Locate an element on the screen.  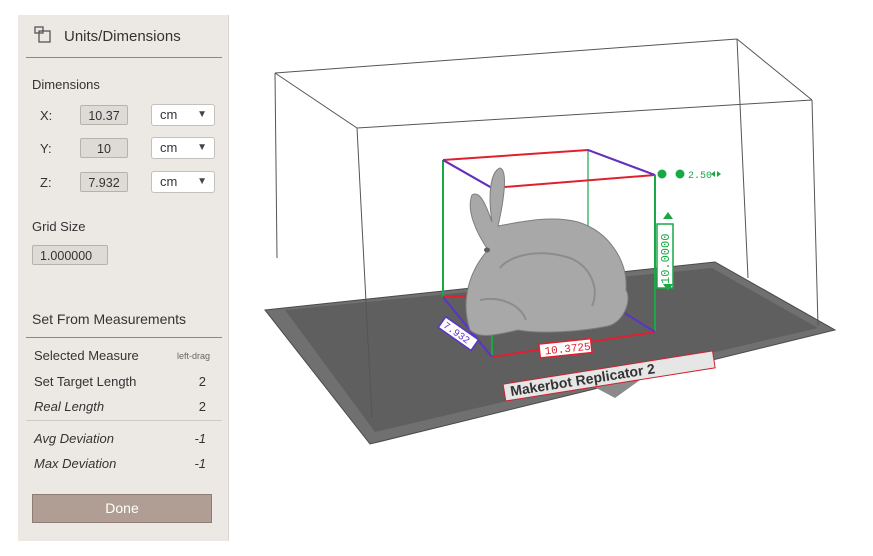
dim-y-unit-value: cm is located at coordinates (169, 147).